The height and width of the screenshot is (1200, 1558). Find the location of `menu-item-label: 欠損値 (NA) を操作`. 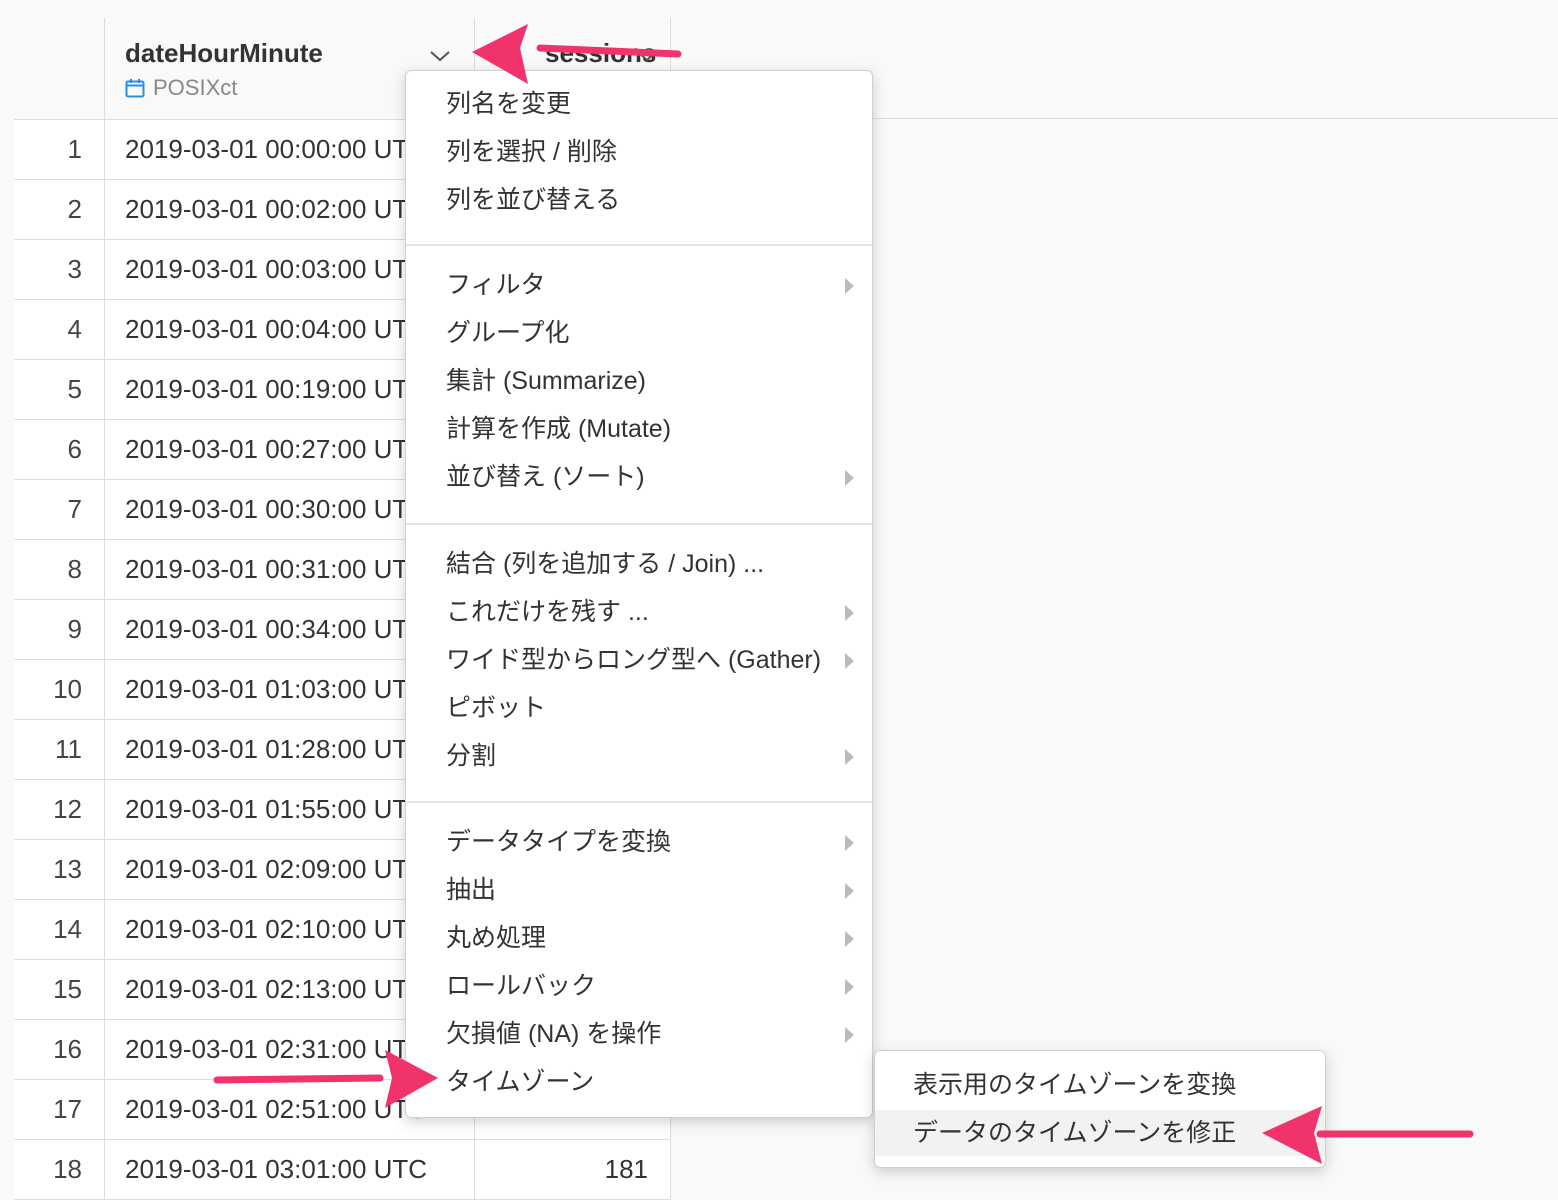

menu-item-label: 欠損値 (NA) を操作 is located at coordinates (554, 1034).